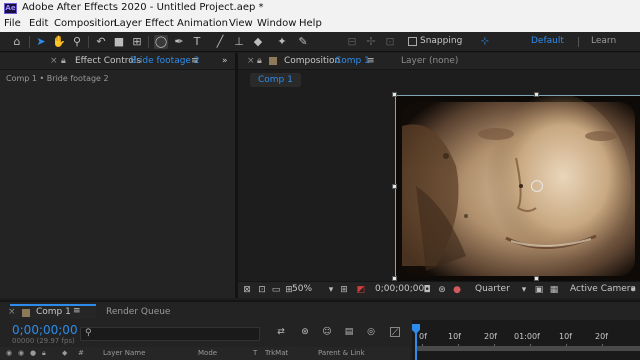  I want to click on column-mode: Mode, so click(207, 353).